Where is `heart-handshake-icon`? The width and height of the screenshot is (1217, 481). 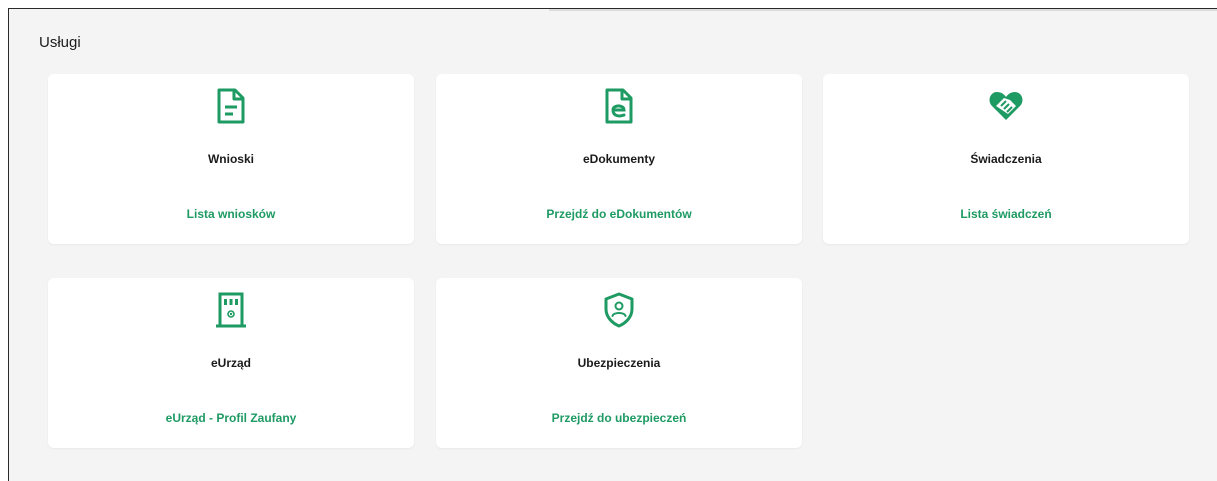 heart-handshake-icon is located at coordinates (1006, 106).